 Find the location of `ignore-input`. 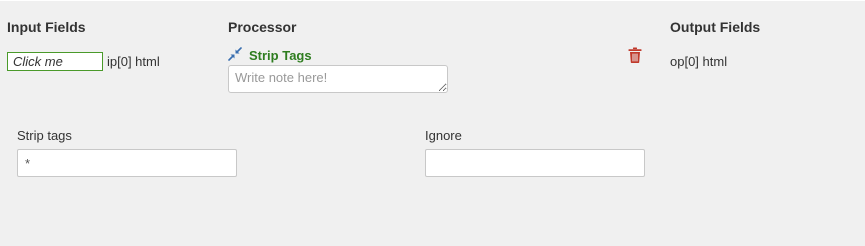

ignore-input is located at coordinates (535, 163).